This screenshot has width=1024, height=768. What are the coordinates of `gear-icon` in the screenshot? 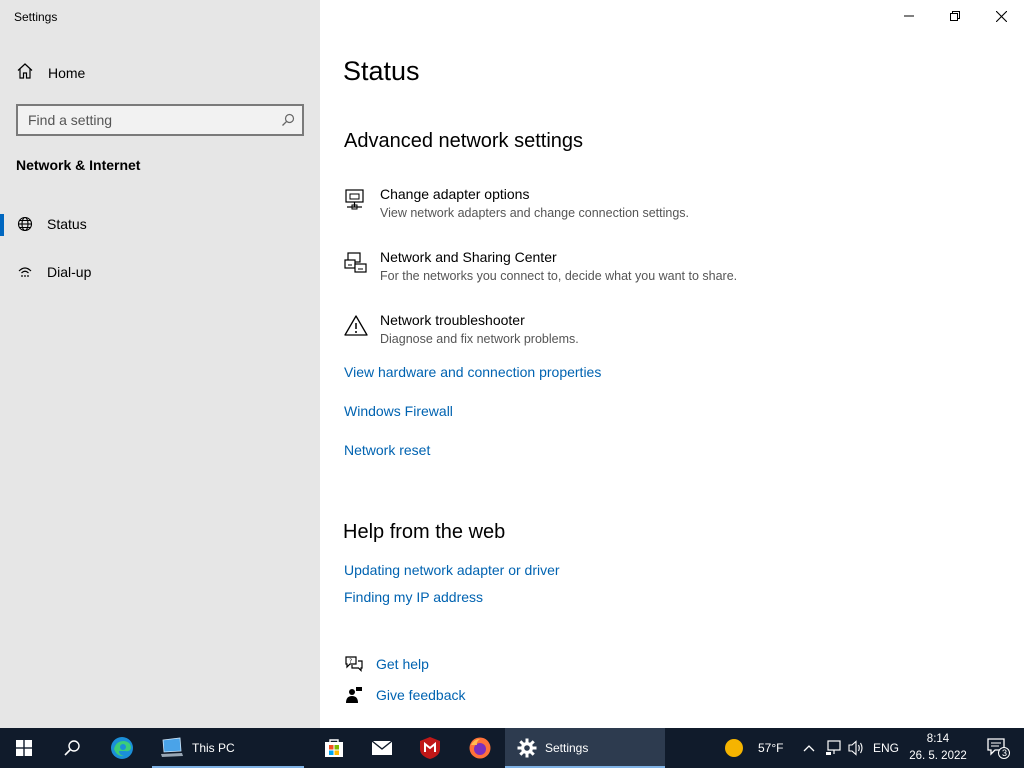 It's located at (527, 748).